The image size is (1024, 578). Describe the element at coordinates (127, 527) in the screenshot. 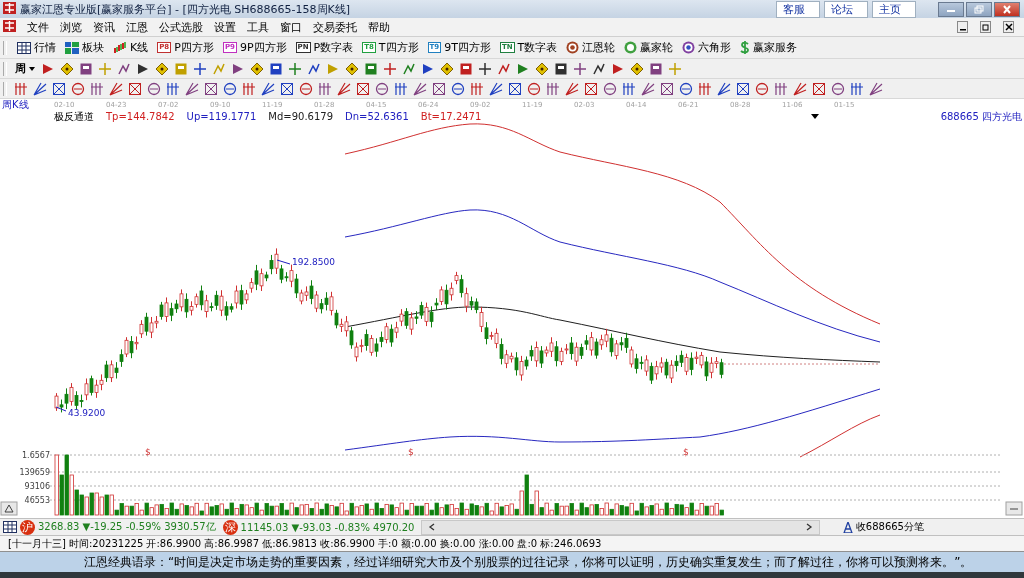

I see `index-quote: 3268.83 ▼-19.25 -0.59% 3930.57亿` at that location.